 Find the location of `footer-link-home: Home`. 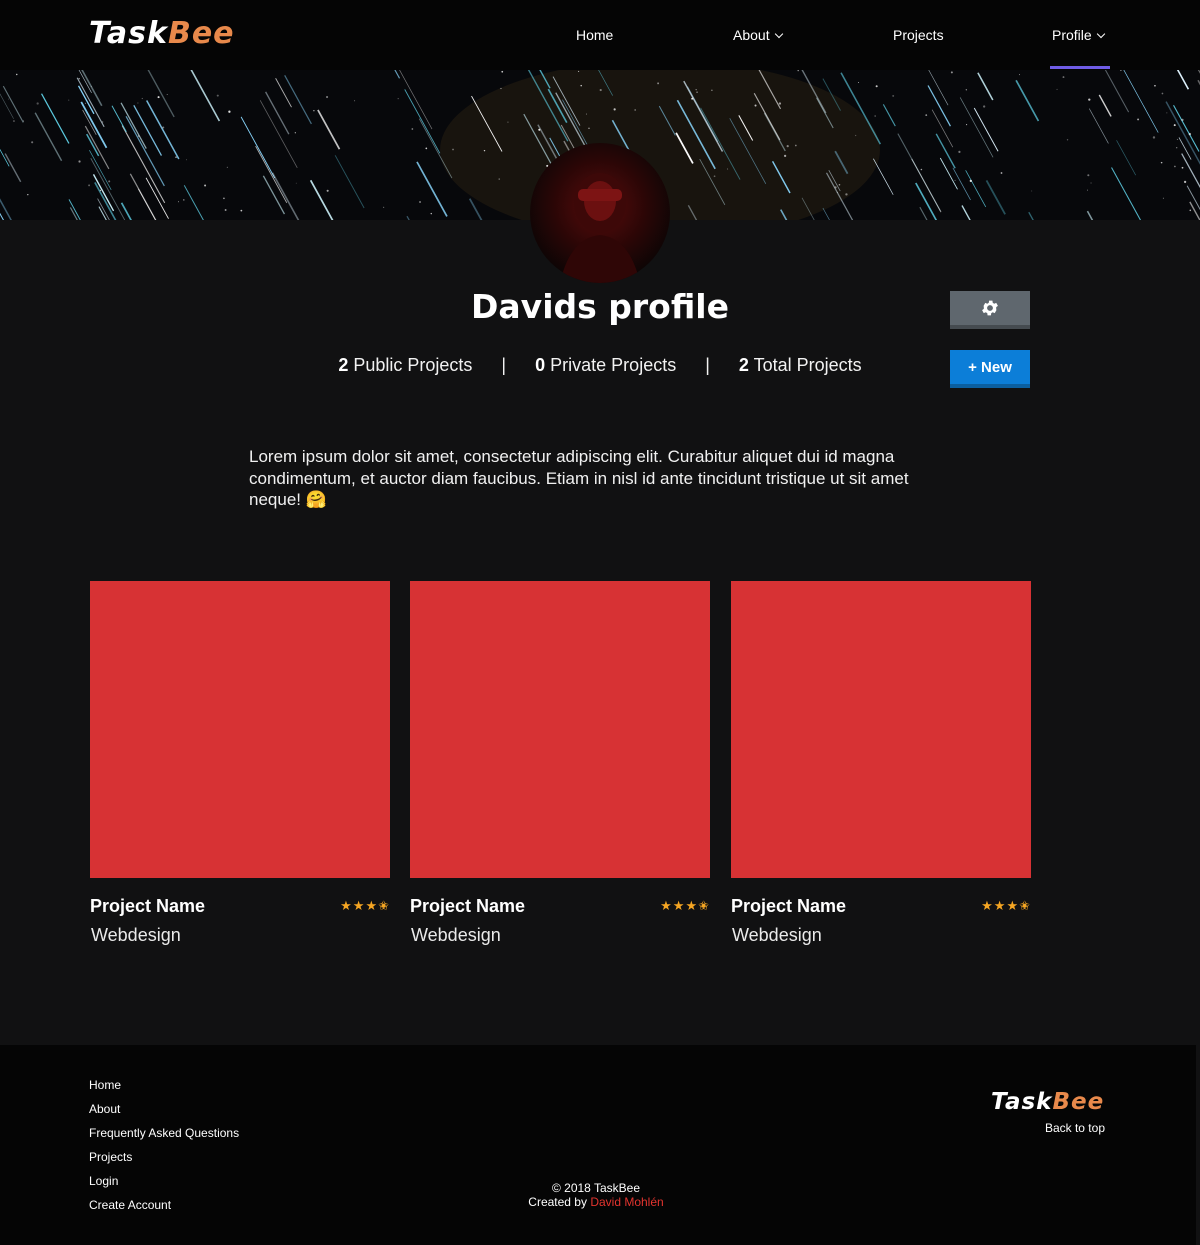

footer-link-home: Home is located at coordinates (105, 1085).